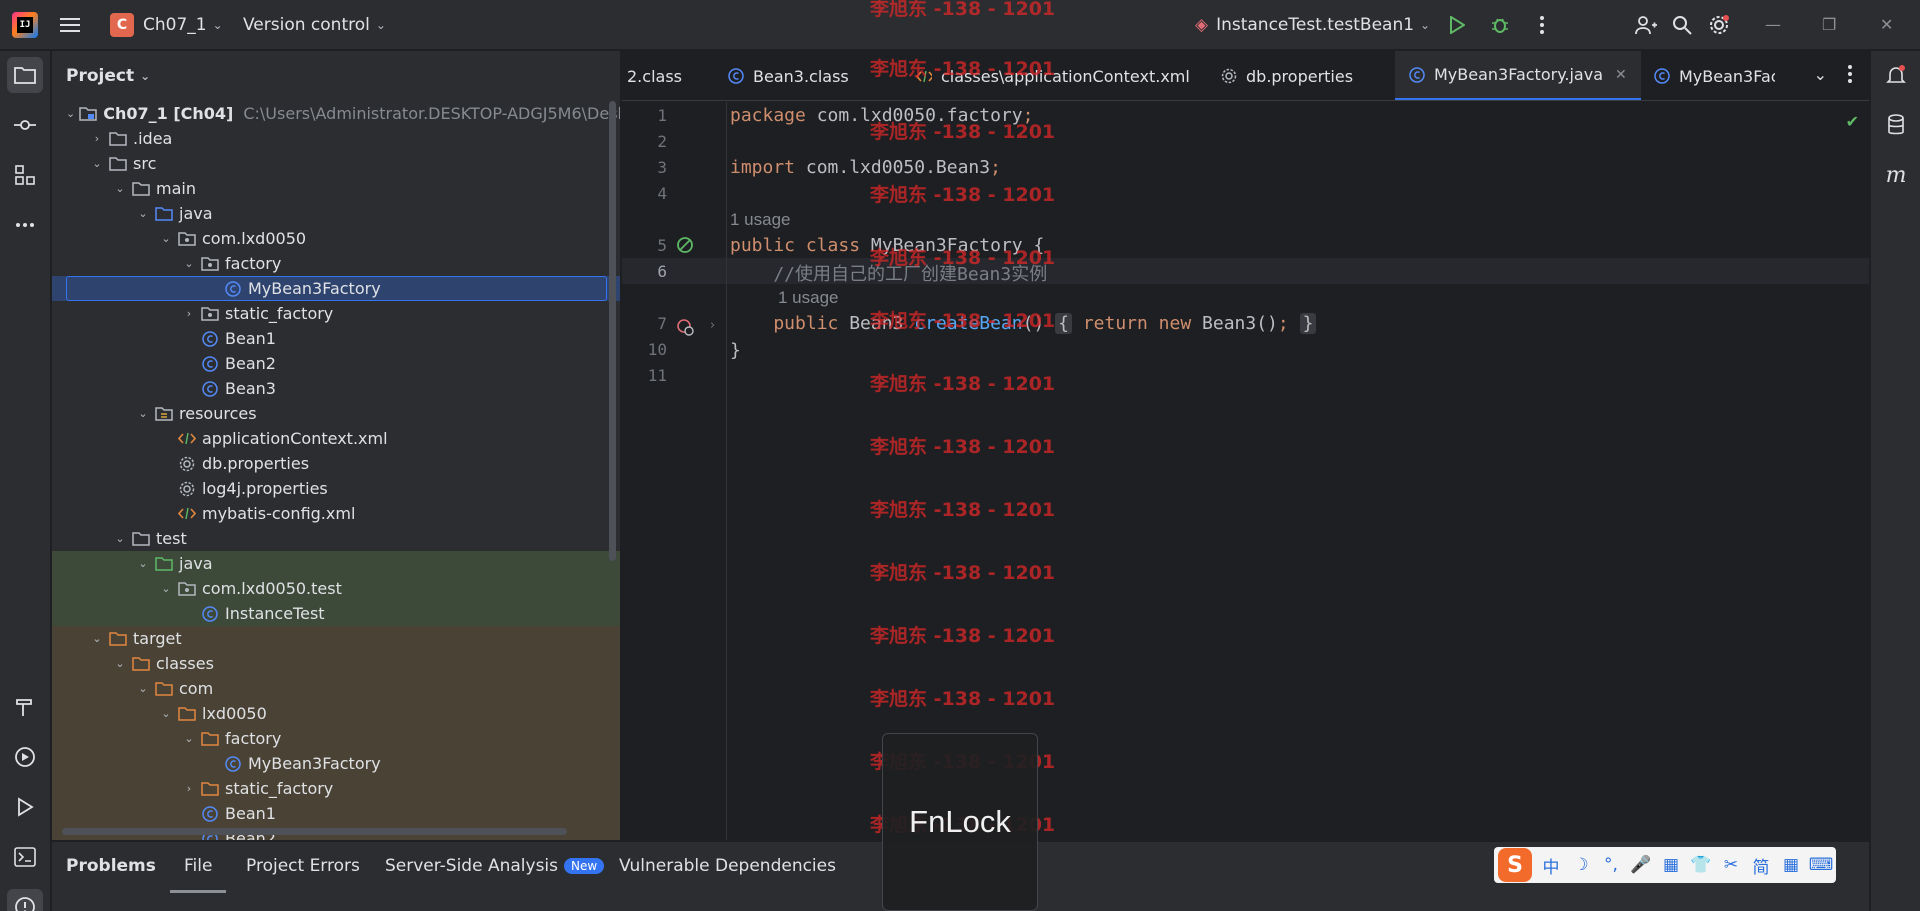  I want to click on tree-node: Bean1, so click(336, 813).